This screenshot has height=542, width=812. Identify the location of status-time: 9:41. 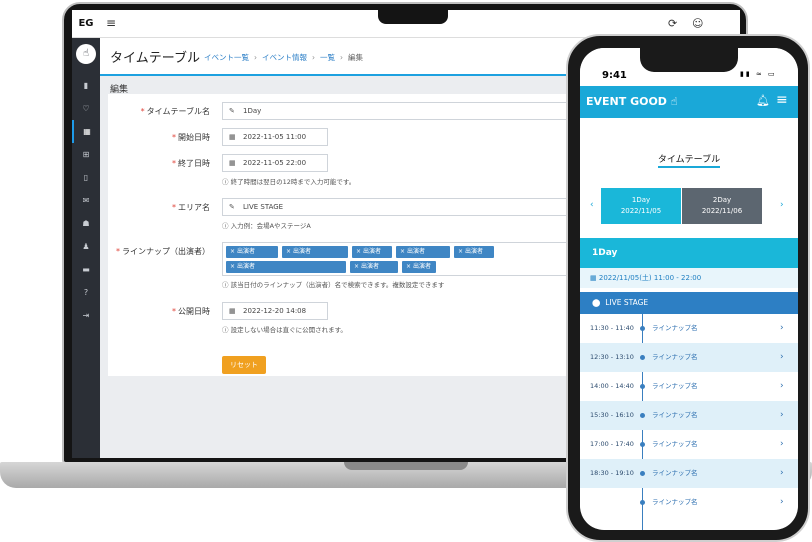
(614, 75).